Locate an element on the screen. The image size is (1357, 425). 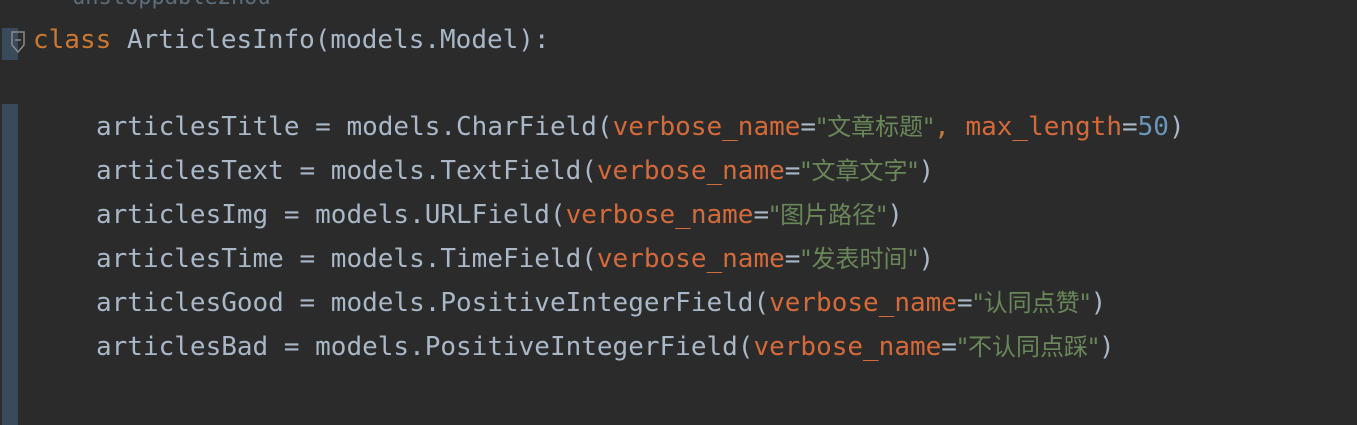
fold-collapse-icon is located at coordinates (18, 42).